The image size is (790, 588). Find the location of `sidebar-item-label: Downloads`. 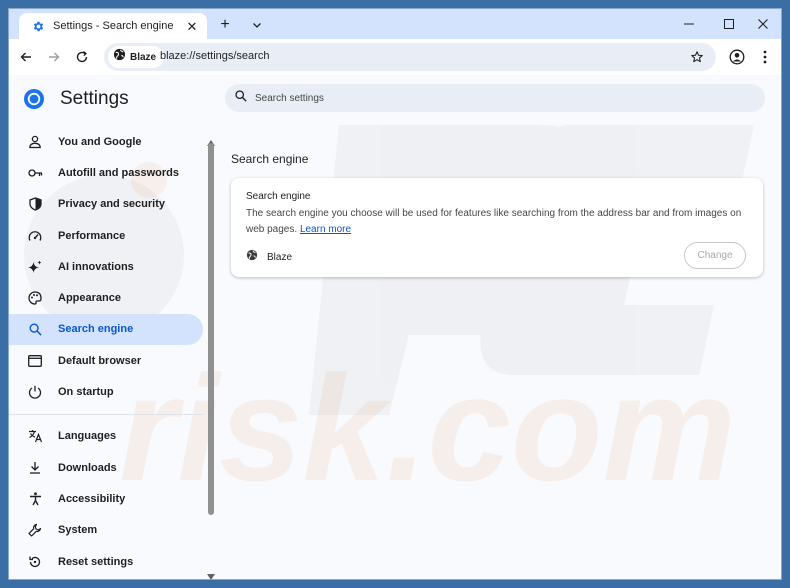

sidebar-item-label: Downloads is located at coordinates (87, 467).